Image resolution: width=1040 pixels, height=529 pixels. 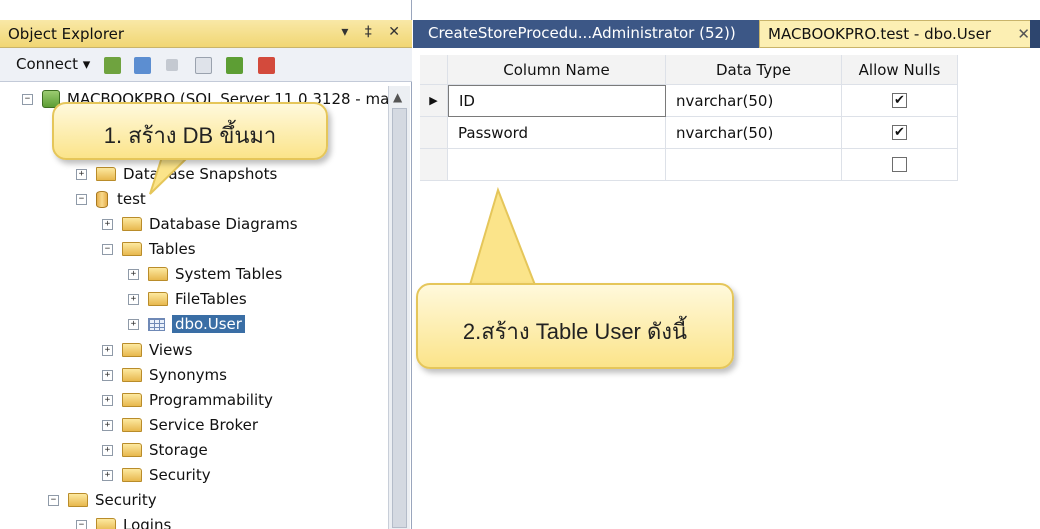 What do you see at coordinates (147, 350) in the screenshot?
I see `tree-node-views: + Views` at bounding box center [147, 350].